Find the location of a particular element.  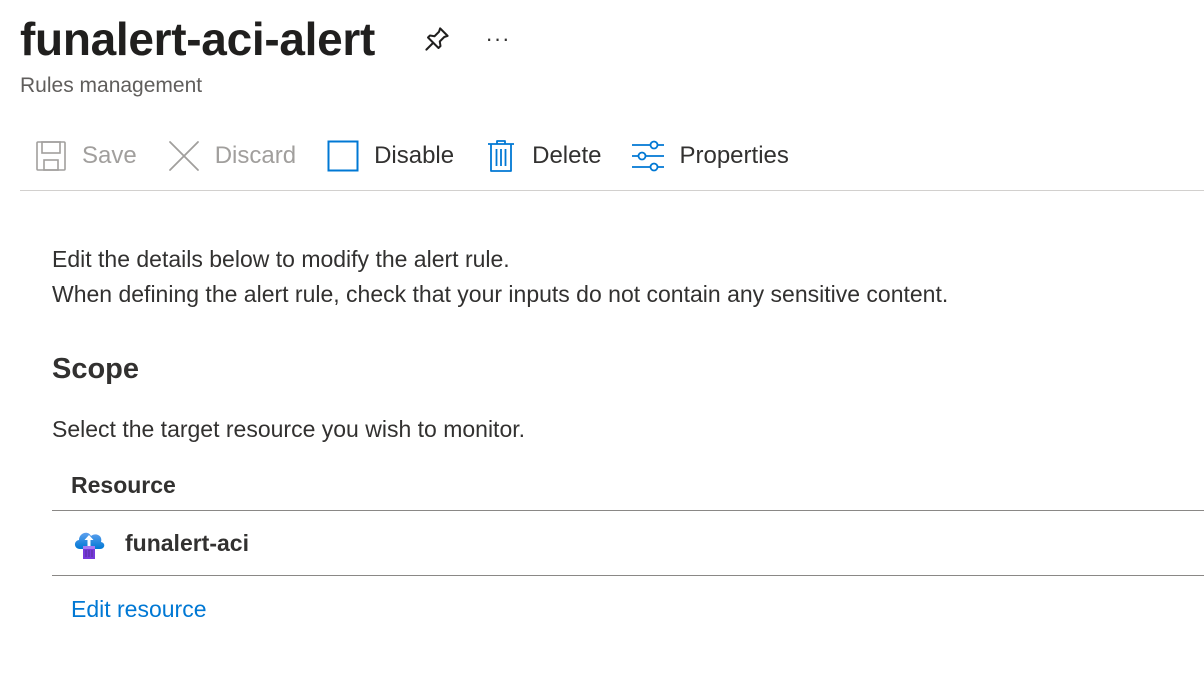

scope-heading: Scope is located at coordinates (96, 369).